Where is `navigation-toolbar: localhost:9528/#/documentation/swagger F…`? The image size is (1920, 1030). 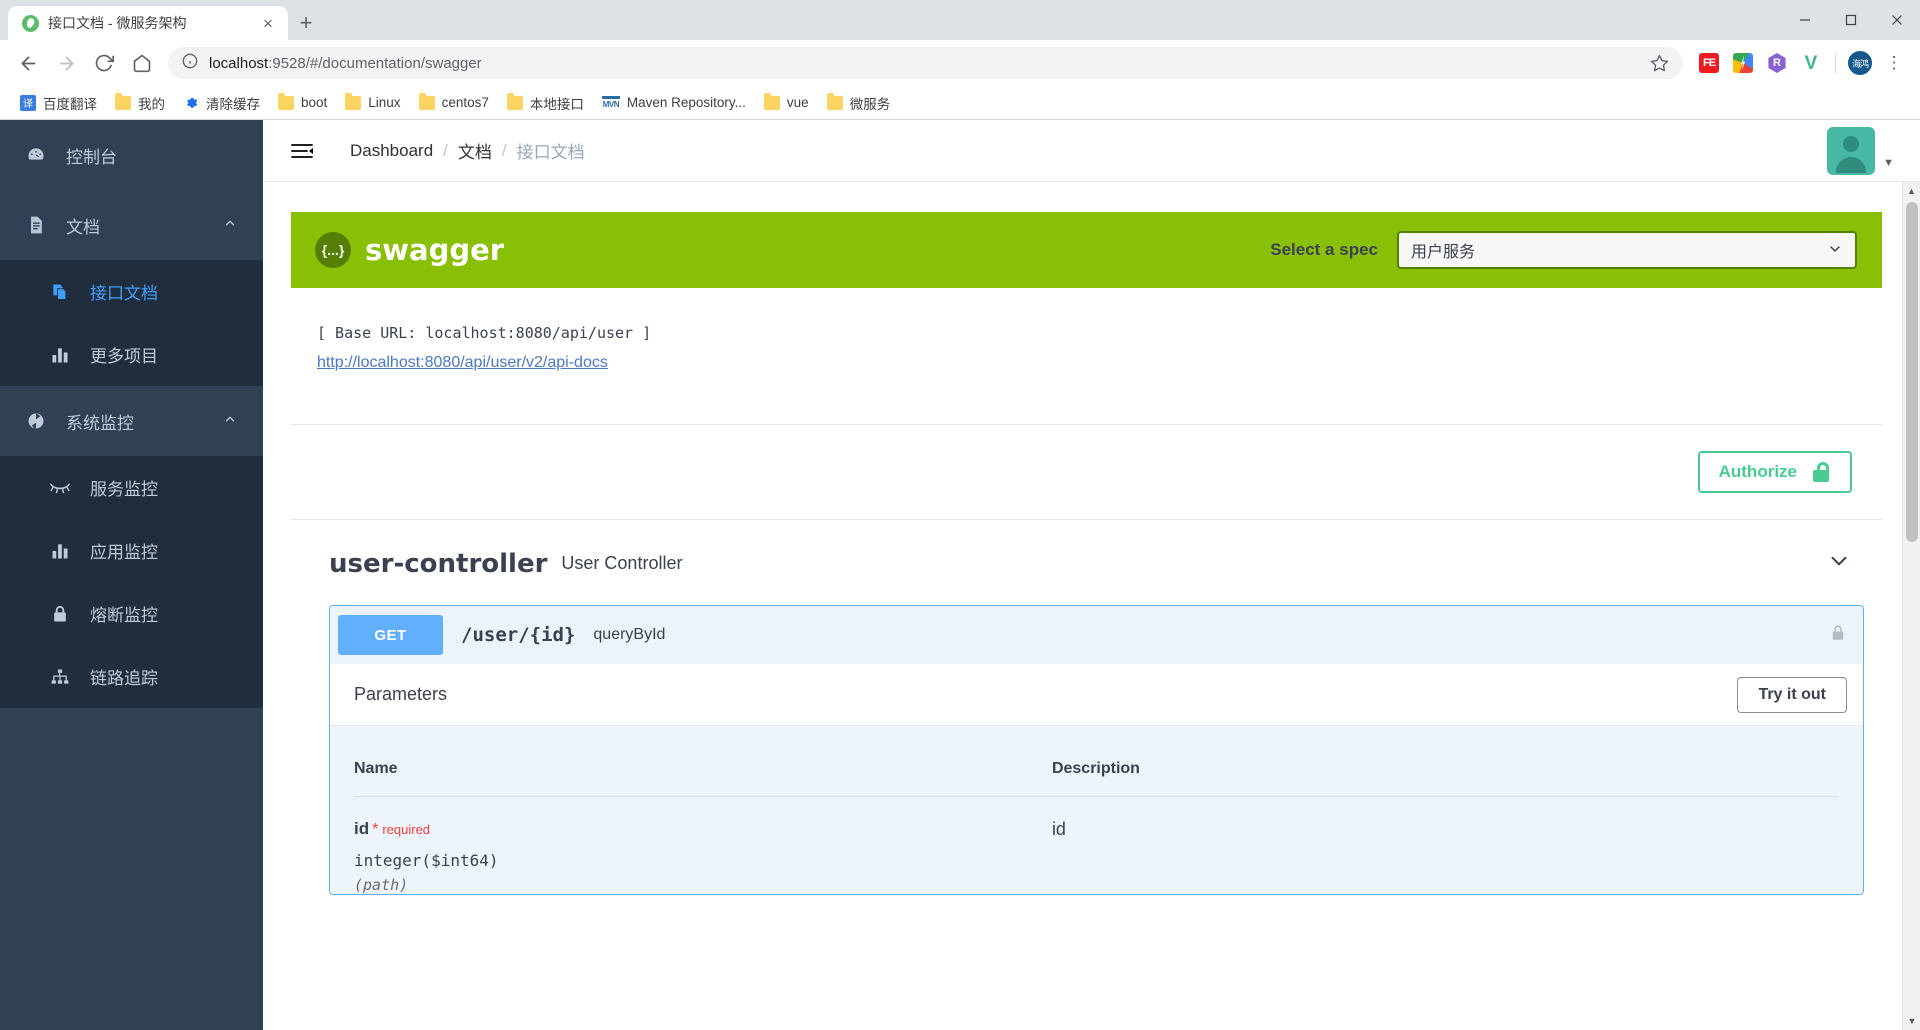
navigation-toolbar: localhost:9528/#/documentation/swagger F… is located at coordinates (960, 63).